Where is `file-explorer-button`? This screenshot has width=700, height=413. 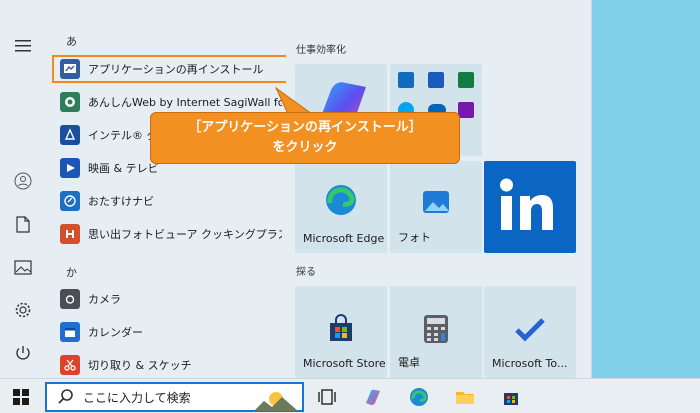
file-explorer-button is located at coordinates (465, 397).